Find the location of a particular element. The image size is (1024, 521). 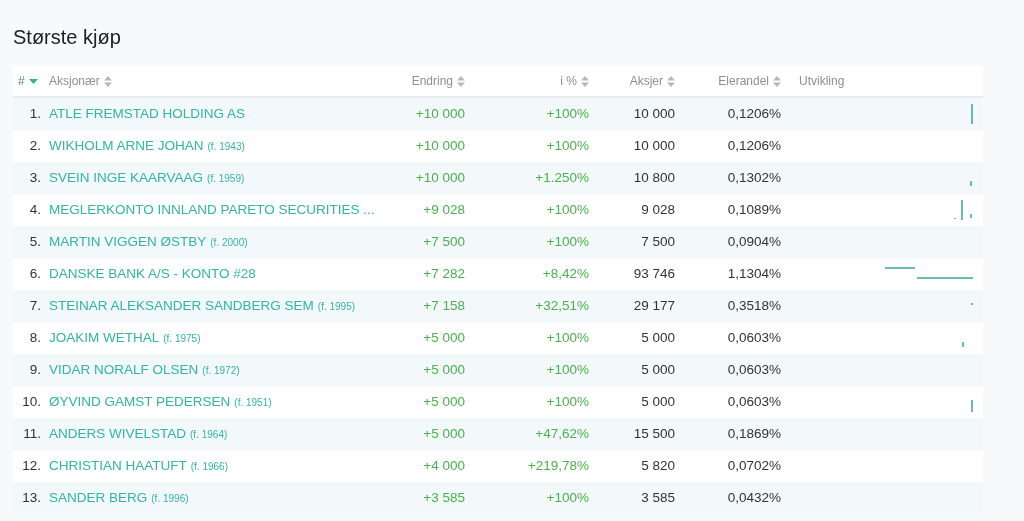

birth-year: (f. 1972) is located at coordinates (221, 370).